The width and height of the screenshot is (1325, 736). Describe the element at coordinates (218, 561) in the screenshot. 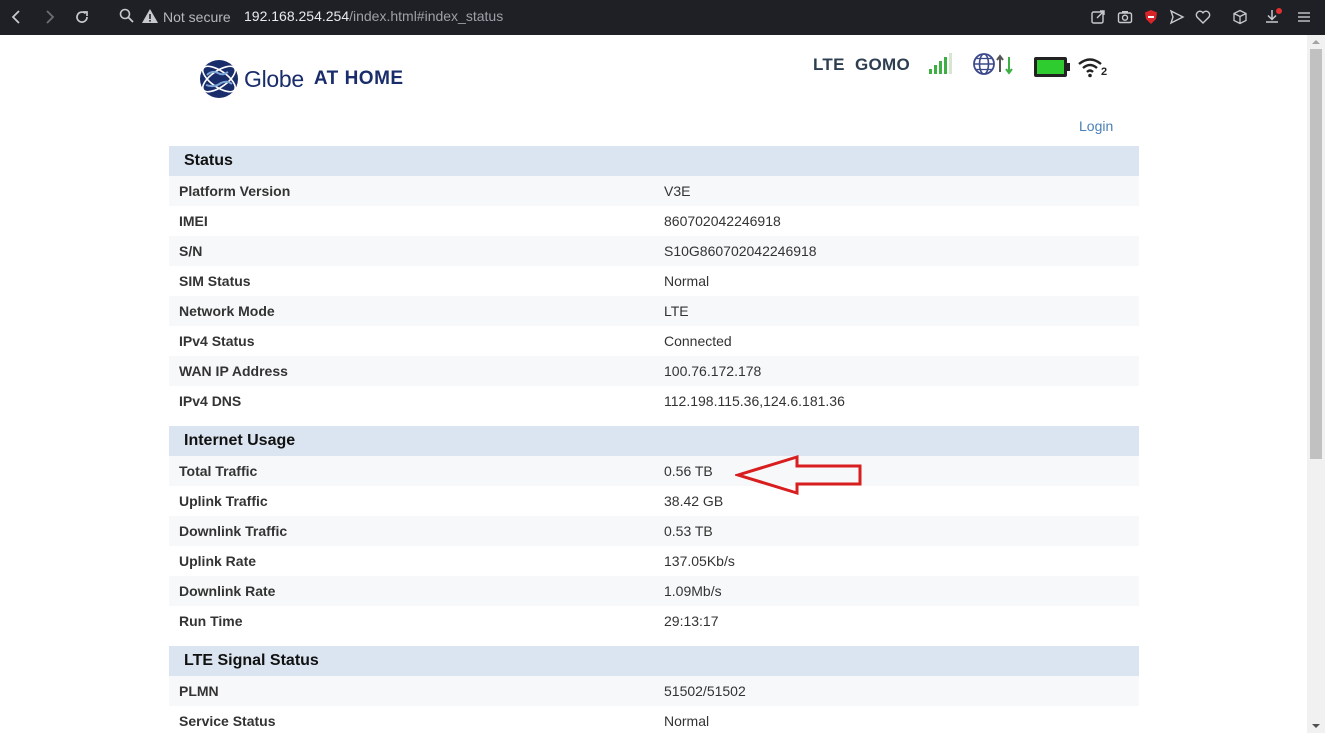

I see `row-label: Uplink Rate` at that location.